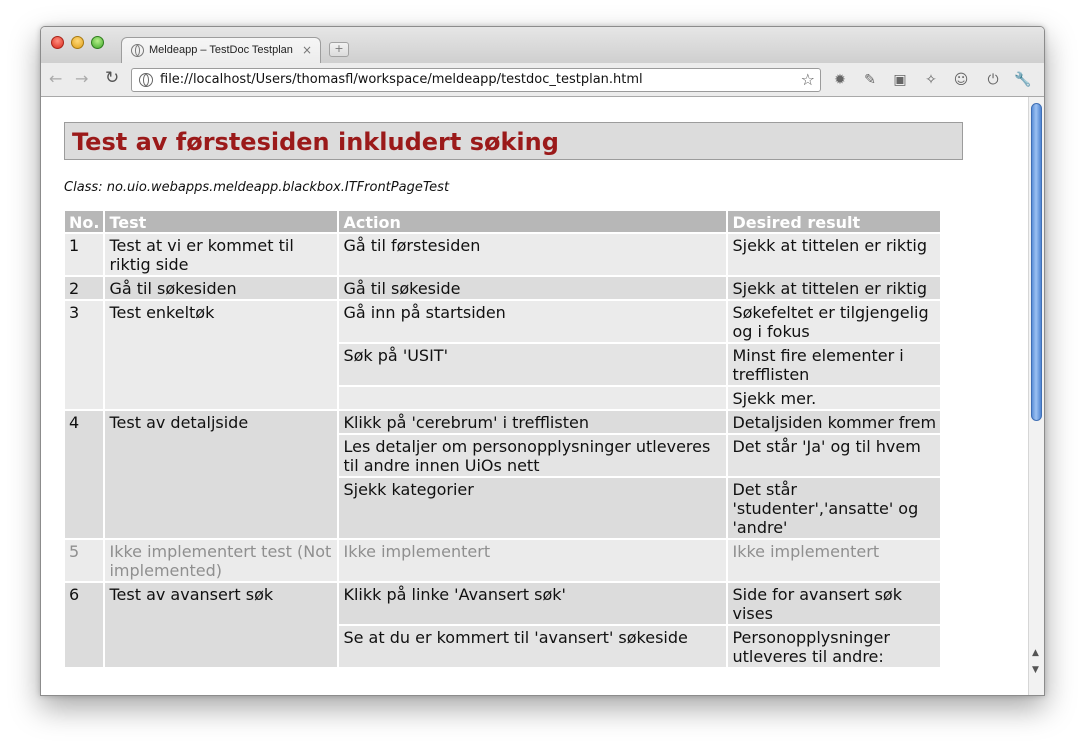 Image resolution: width=1083 pixels, height=749 pixels. Describe the element at coordinates (533, 221) in the screenshot. I see `column-header-action: Action` at that location.